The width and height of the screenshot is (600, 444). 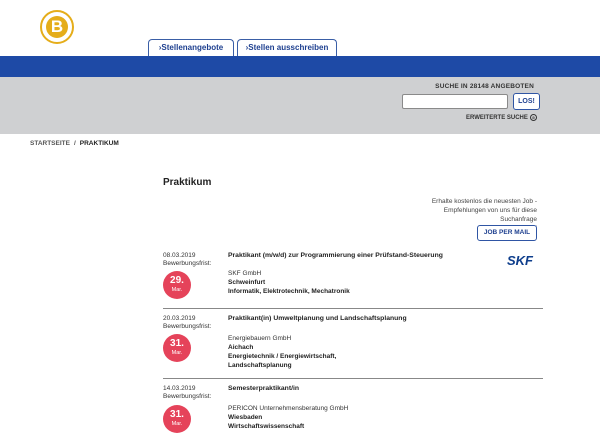 What do you see at coordinates (50, 143) in the screenshot?
I see `breadcrumb-home: STARTSEITE` at bounding box center [50, 143].